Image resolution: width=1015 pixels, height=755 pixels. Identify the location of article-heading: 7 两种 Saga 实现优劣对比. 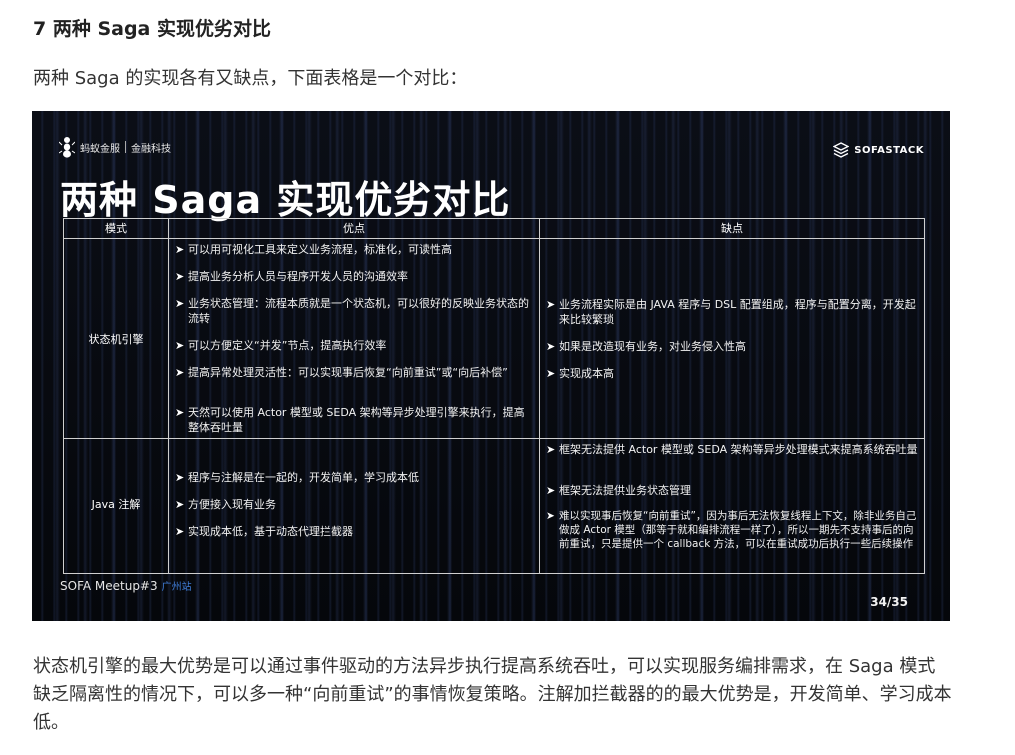
(152, 29).